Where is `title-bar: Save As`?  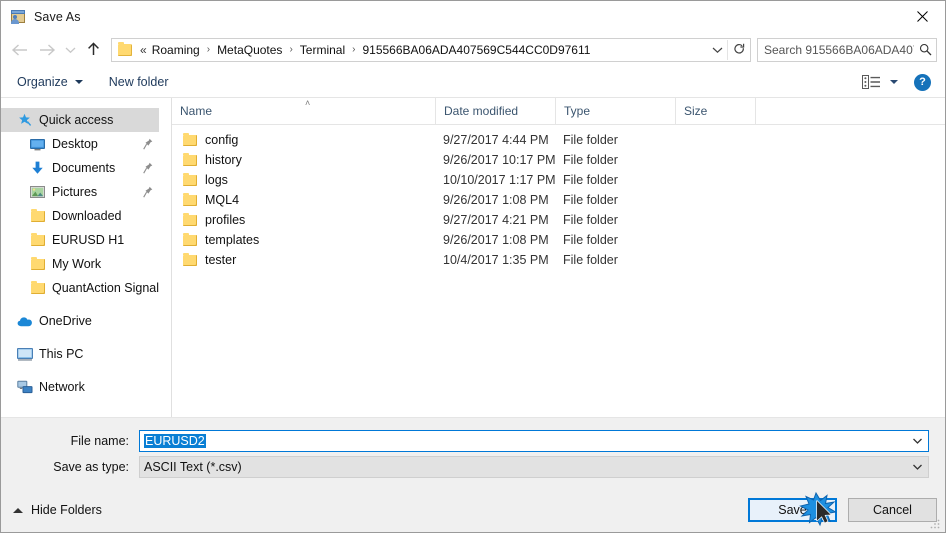 title-bar: Save As is located at coordinates (473, 16).